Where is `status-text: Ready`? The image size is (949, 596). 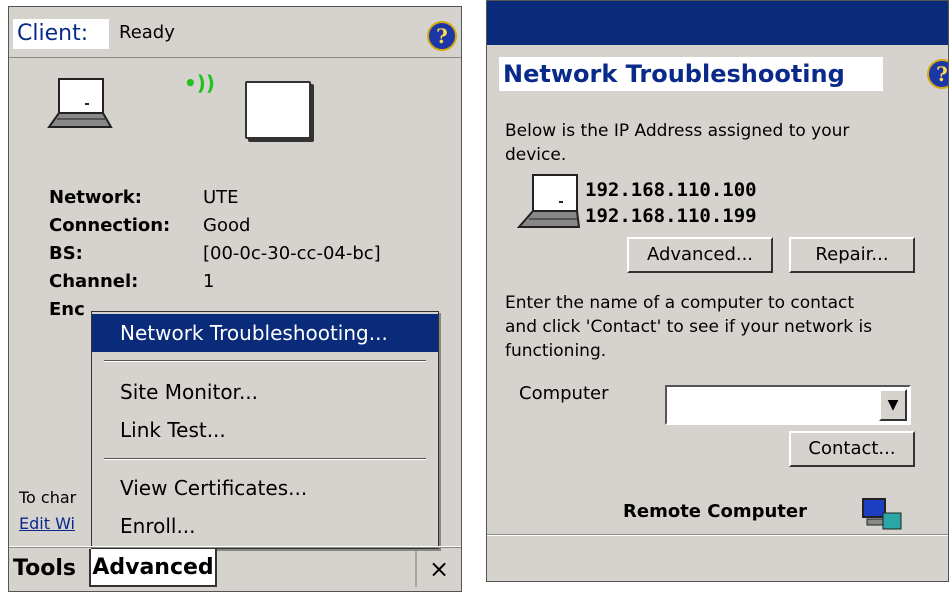 status-text: Ready is located at coordinates (147, 32).